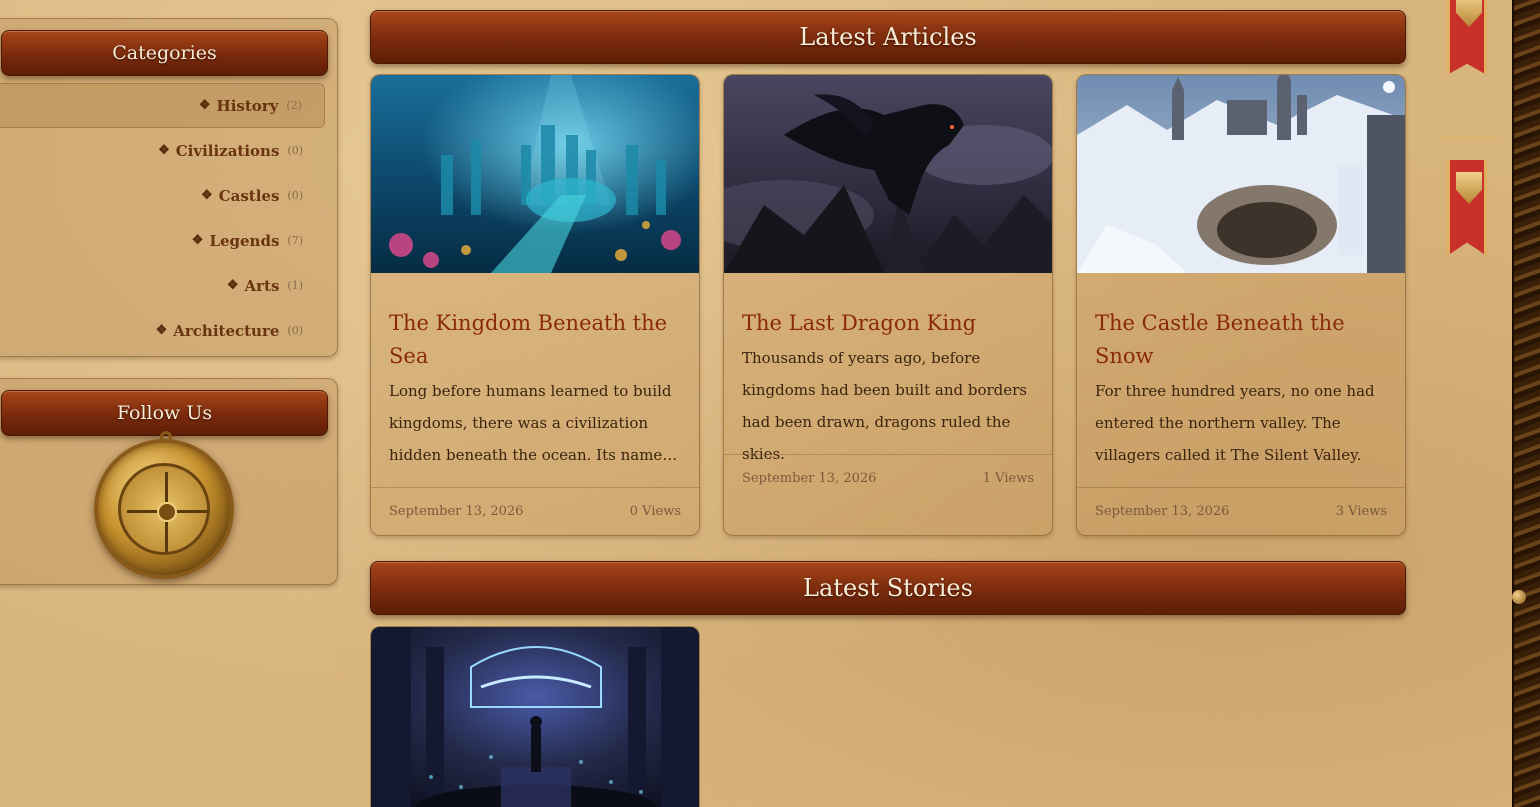  I want to click on category-label: Castles, so click(249, 195).